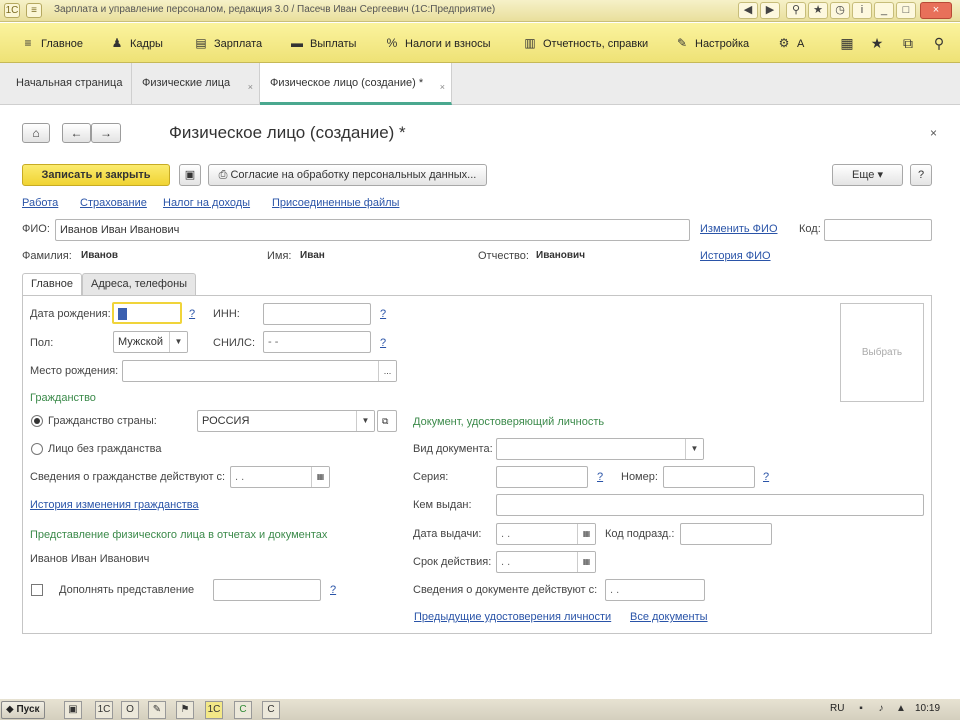 Image resolution: width=960 pixels, height=720 pixels. Describe the element at coordinates (34, 10) in the screenshot. I see `menu-icon: ≡` at that location.